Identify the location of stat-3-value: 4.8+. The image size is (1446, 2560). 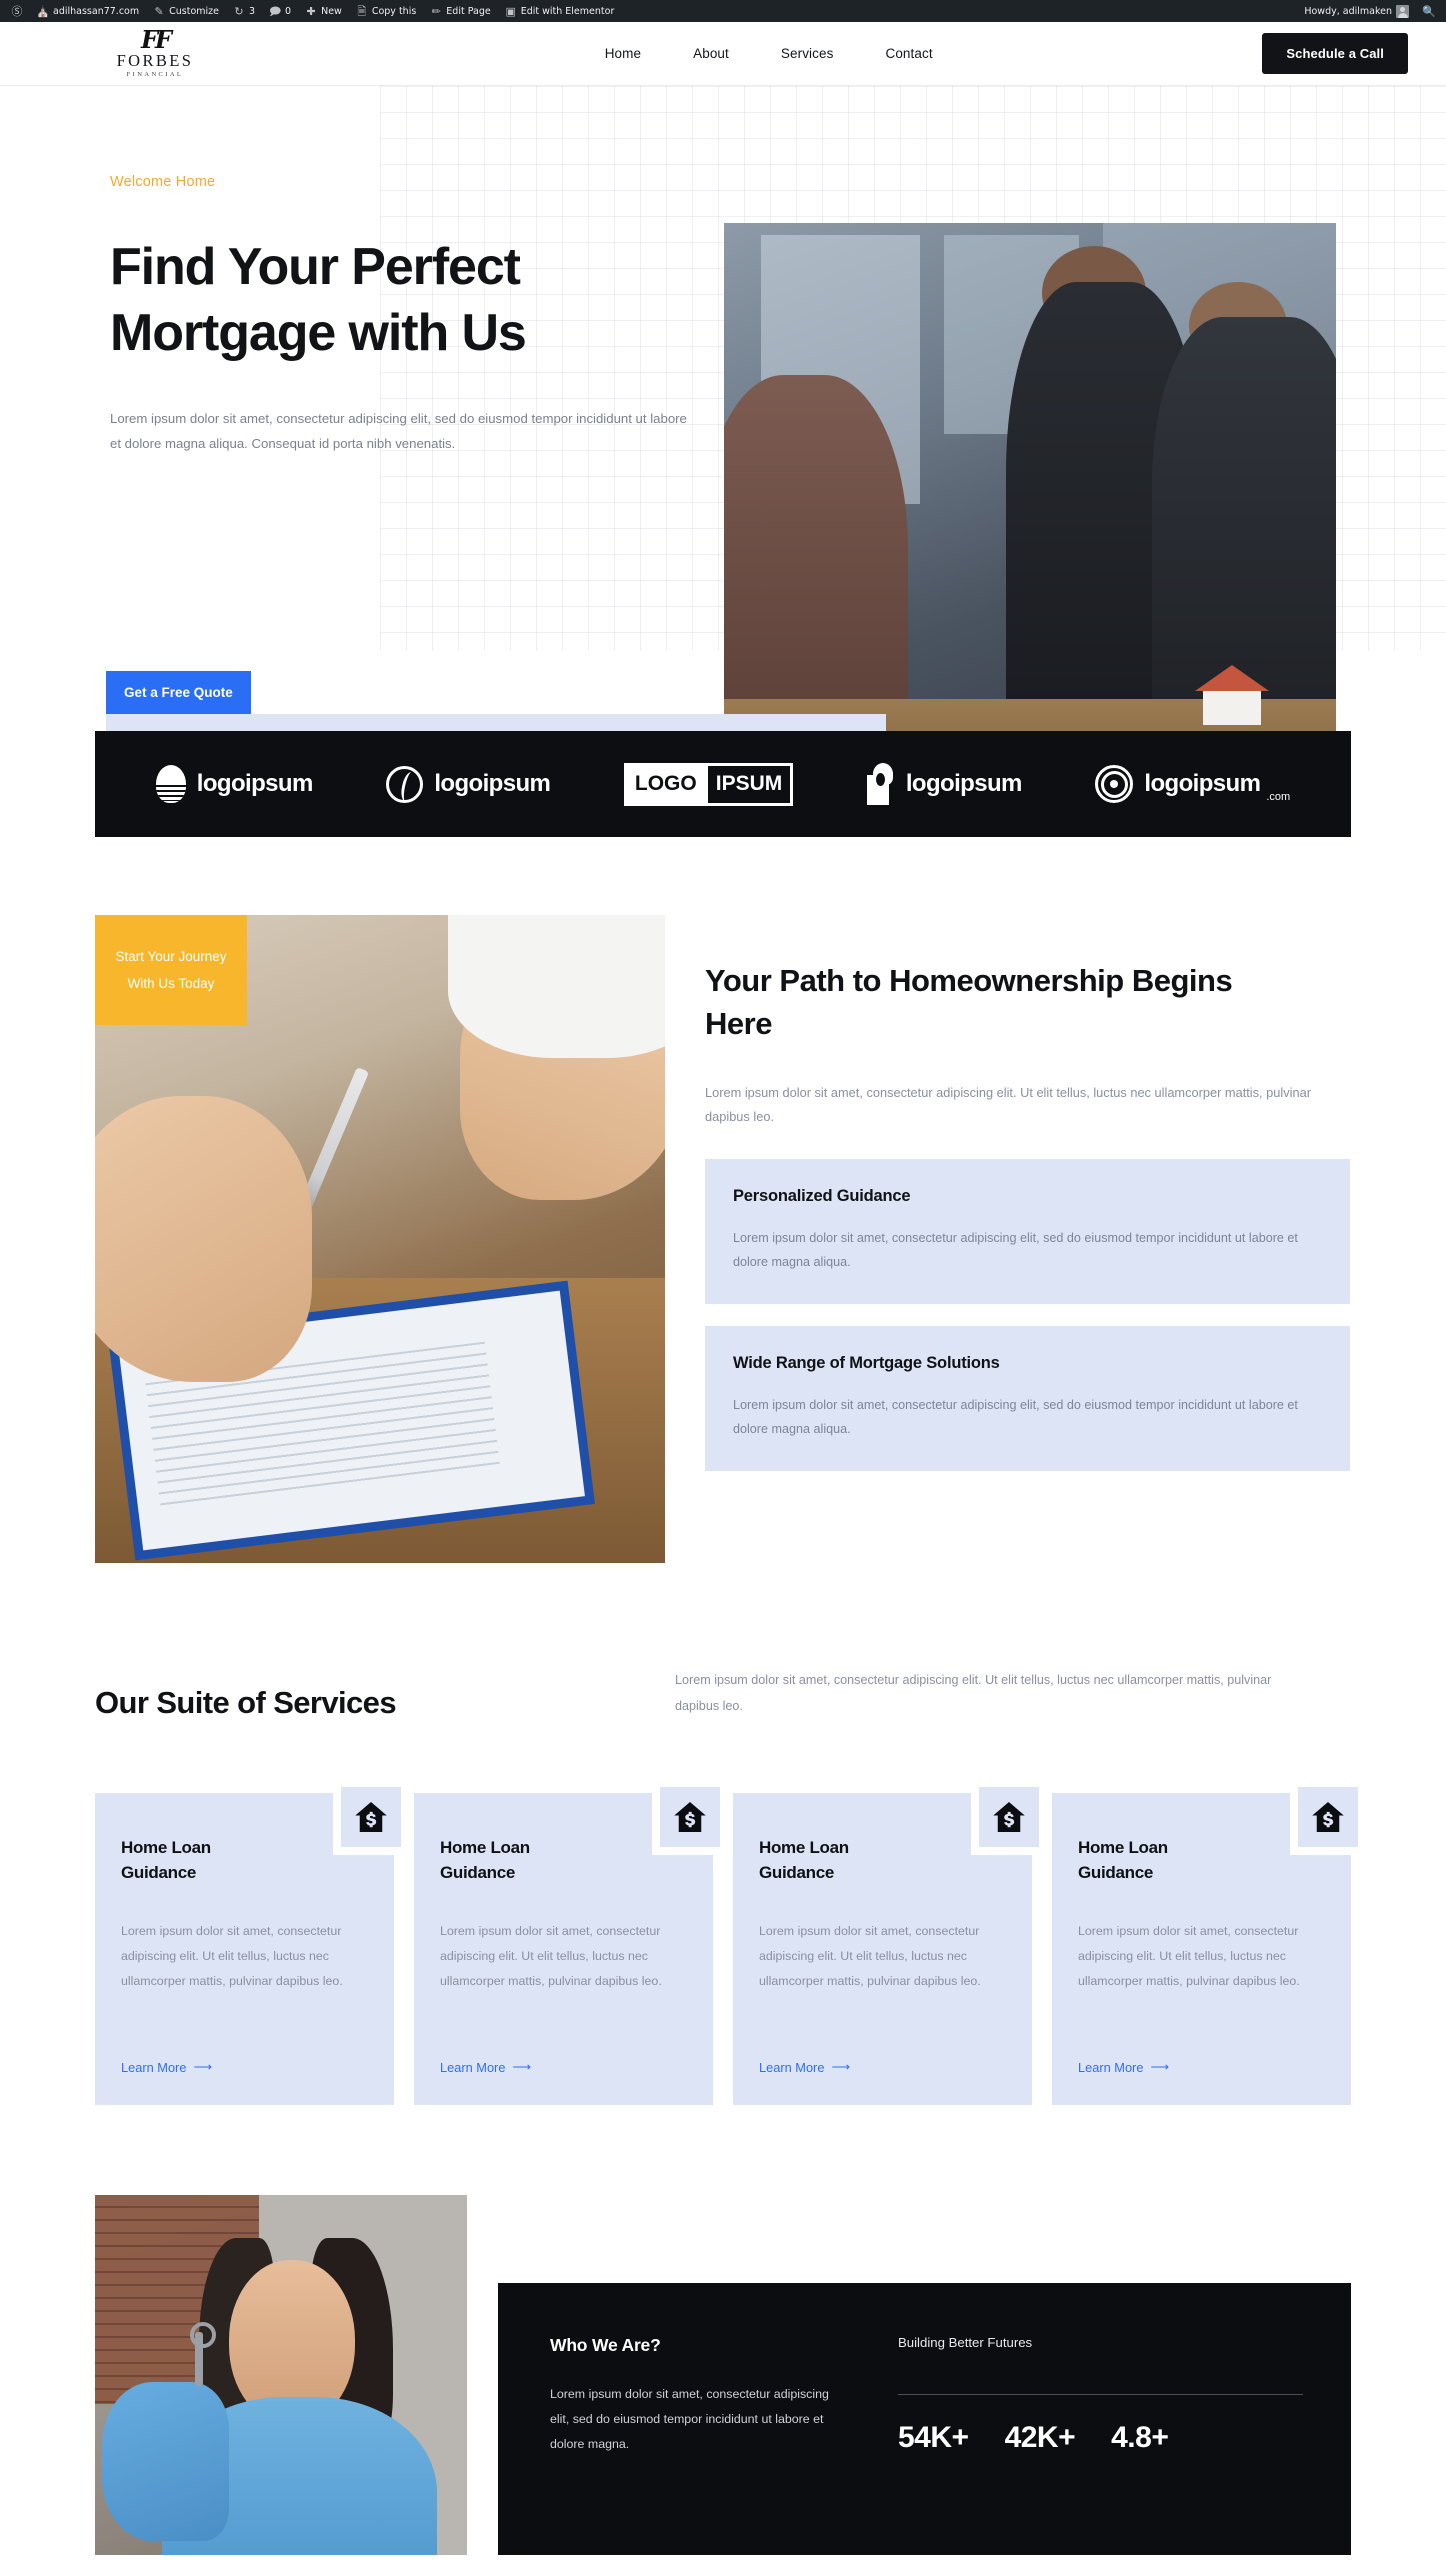
(1140, 2437).